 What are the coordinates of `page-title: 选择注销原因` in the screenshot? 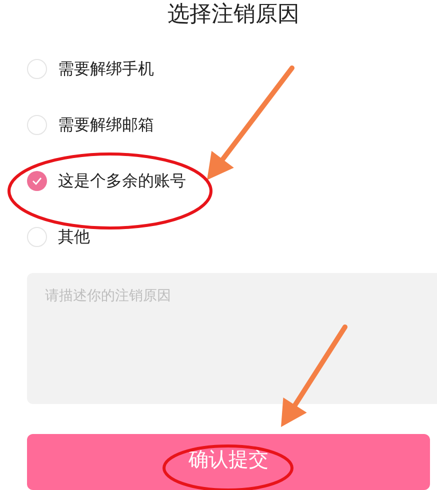 It's located at (233, 13).